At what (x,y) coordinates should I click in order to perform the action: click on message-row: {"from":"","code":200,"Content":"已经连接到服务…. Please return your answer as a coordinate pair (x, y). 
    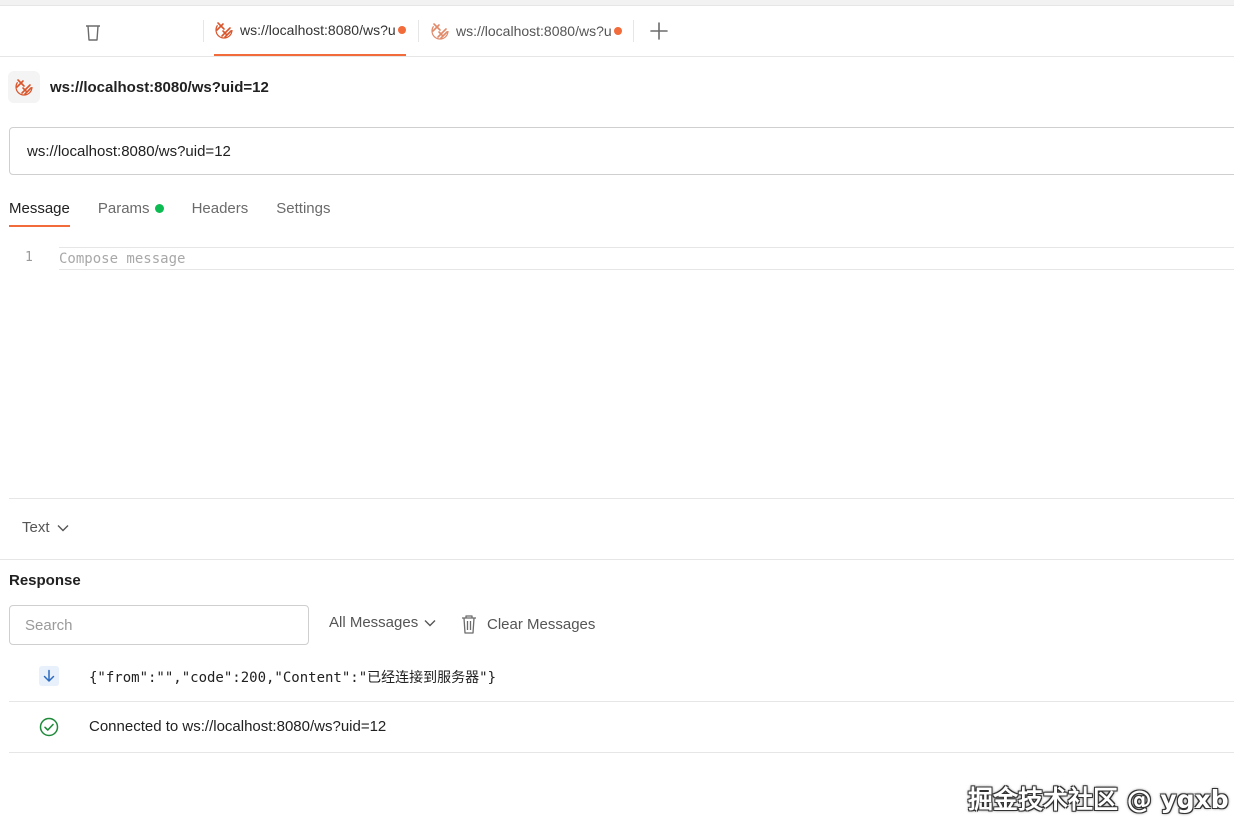
    Looking at the image, I should click on (621, 676).